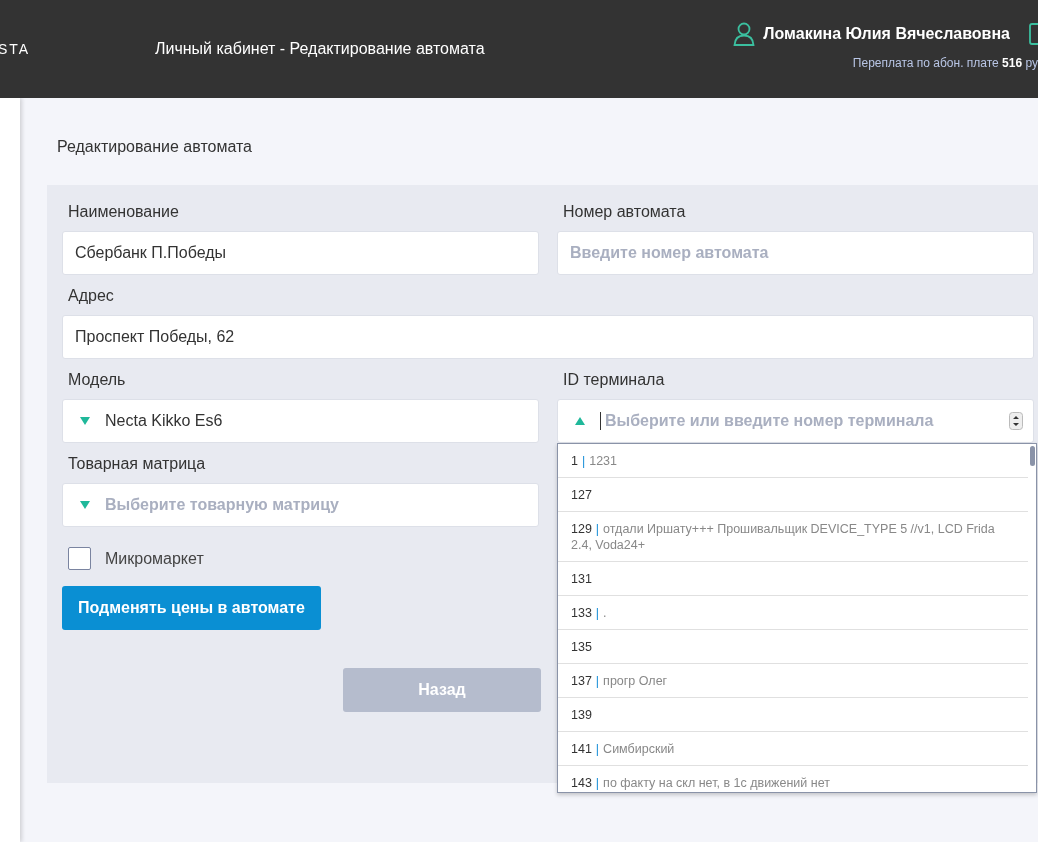  I want to click on input-field: Сбербанк П.Победы, so click(300, 253).